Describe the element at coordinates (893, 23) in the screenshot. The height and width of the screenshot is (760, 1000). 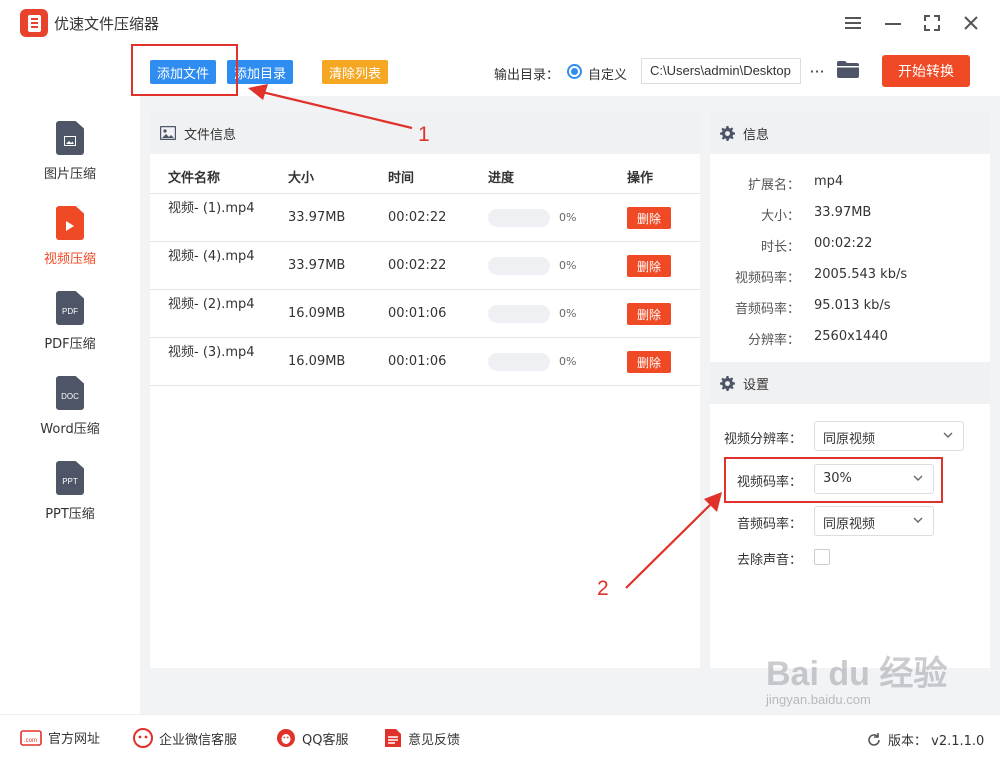
I see `minimize-icon` at that location.